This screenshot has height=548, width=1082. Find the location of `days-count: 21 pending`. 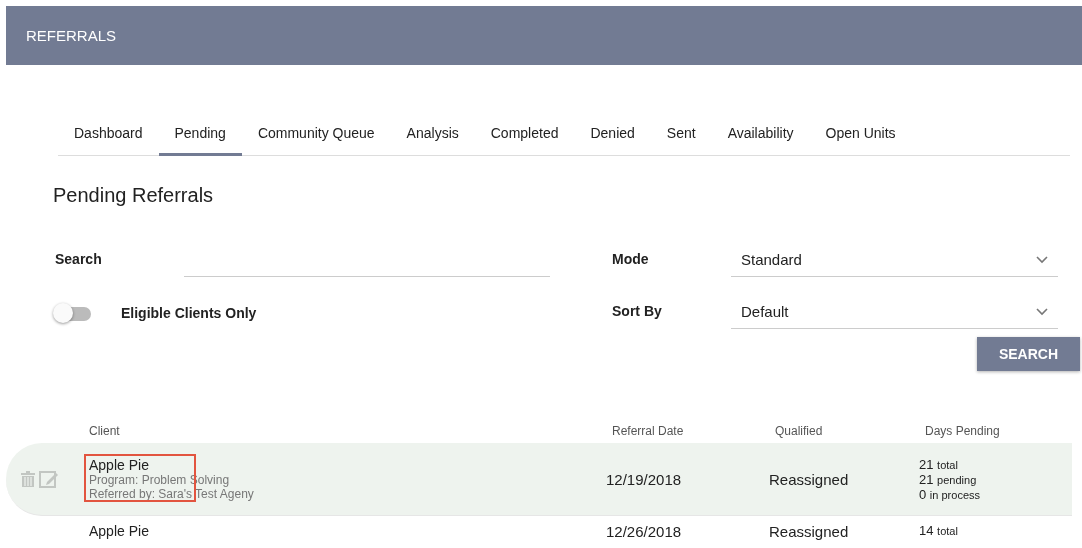

days-count: 21 pending is located at coordinates (948, 479).